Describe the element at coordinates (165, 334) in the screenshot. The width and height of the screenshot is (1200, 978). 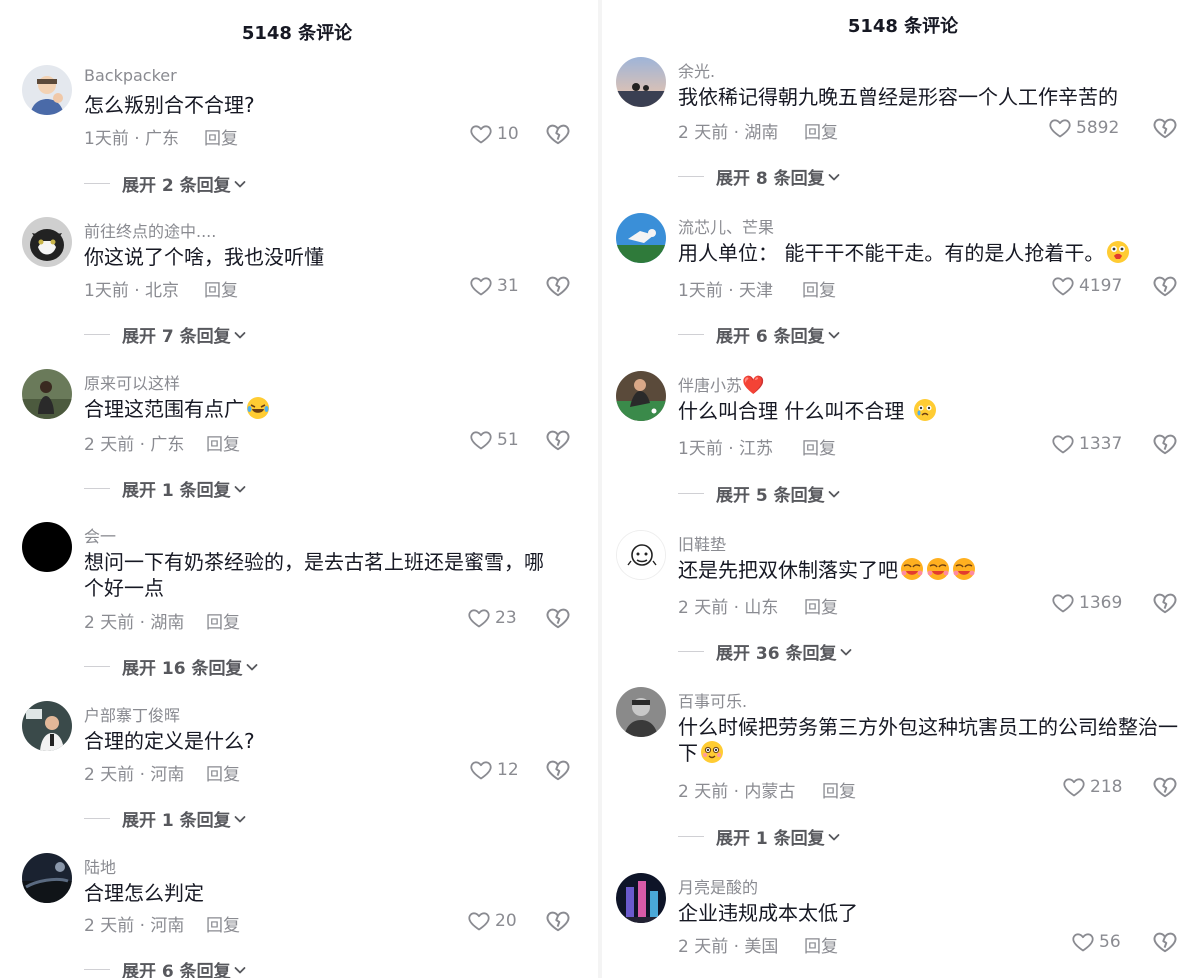
I see `expand-replies-button: 展开 7 条回复` at that location.